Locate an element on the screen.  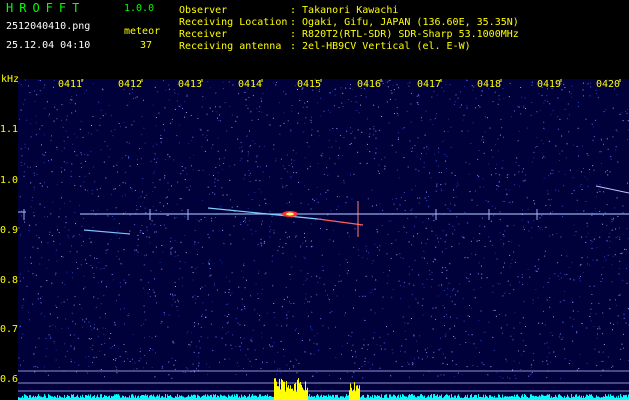
time-tick-0420: 0420 is located at coordinates (608, 84).